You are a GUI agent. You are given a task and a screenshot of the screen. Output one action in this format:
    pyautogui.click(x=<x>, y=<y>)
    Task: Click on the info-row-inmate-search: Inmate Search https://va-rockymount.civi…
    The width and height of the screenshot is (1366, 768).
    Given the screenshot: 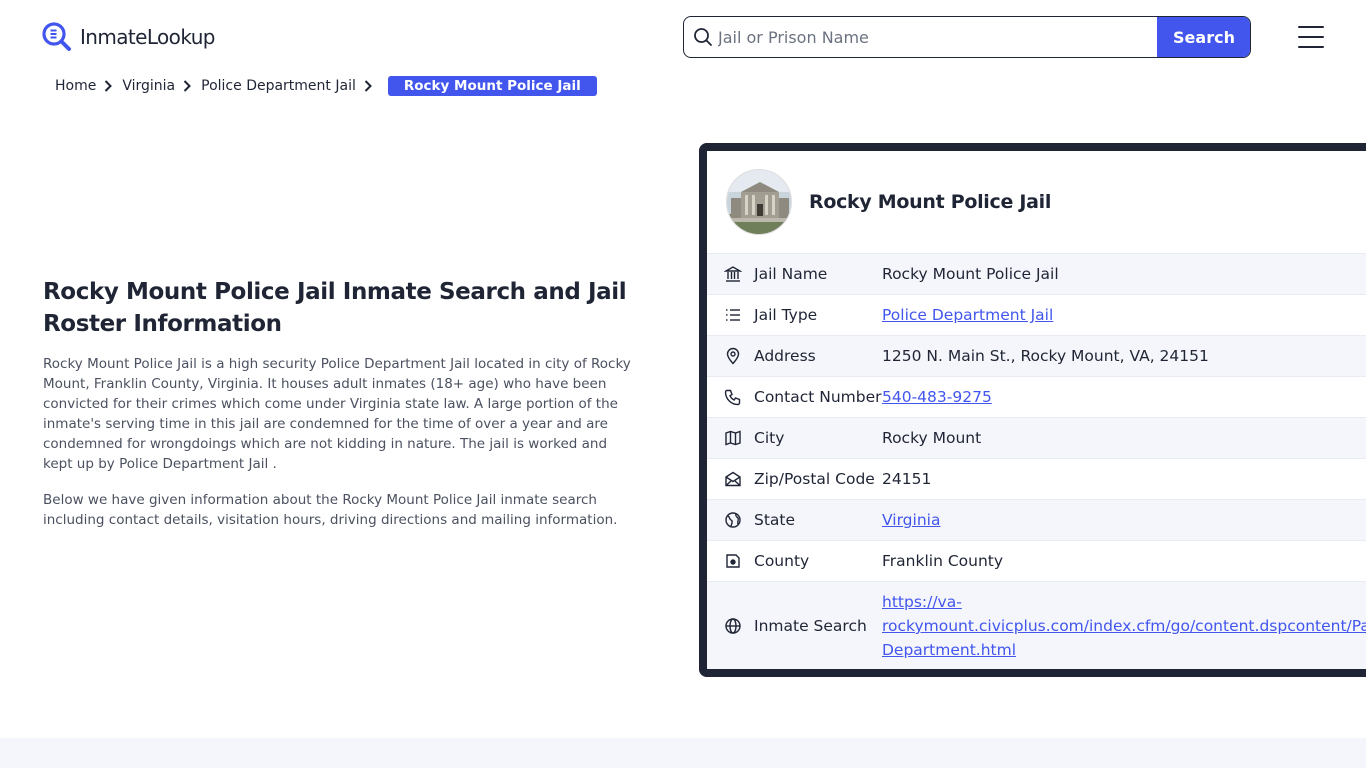 What is the action you would take?
    pyautogui.click(x=1036, y=625)
    